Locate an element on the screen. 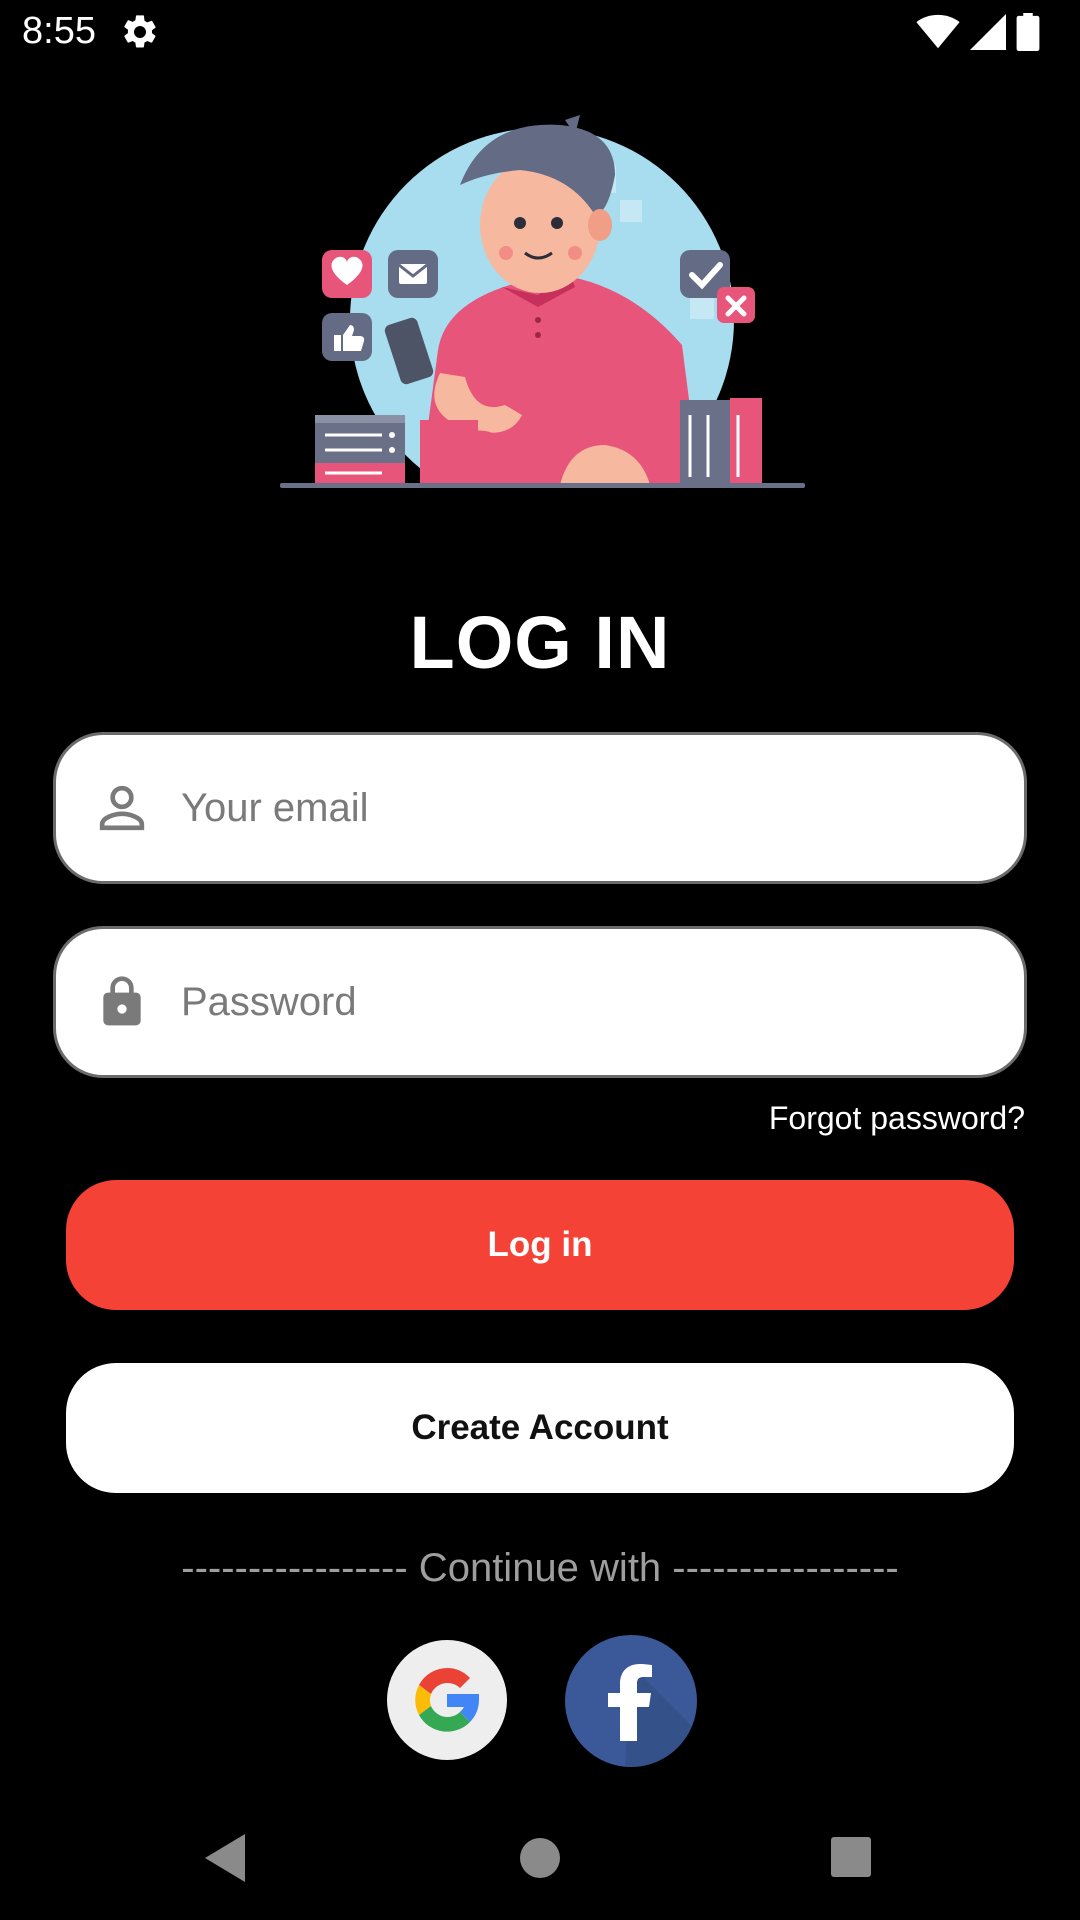 The height and width of the screenshot is (1920, 1080). navigation-bar is located at coordinates (540, 1860).